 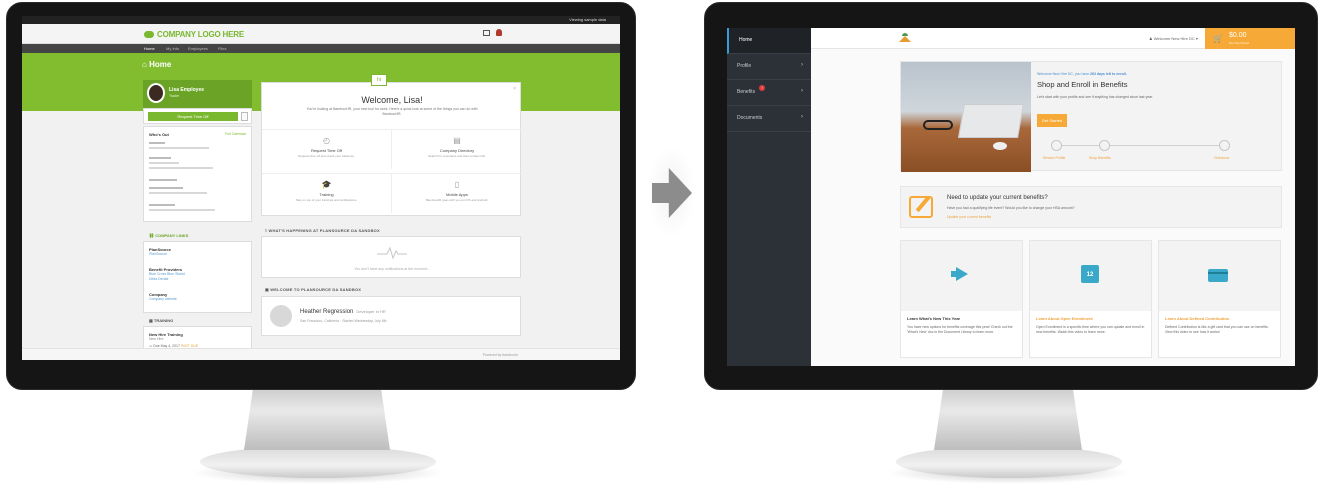 I want to click on new-hire-name: Heather Regression Developer in HR, so click(x=343, y=312).